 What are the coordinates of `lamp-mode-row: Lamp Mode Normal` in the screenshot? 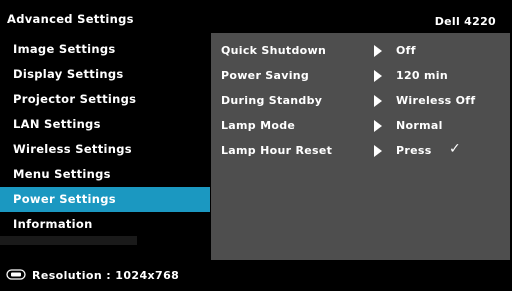 It's located at (360, 126).